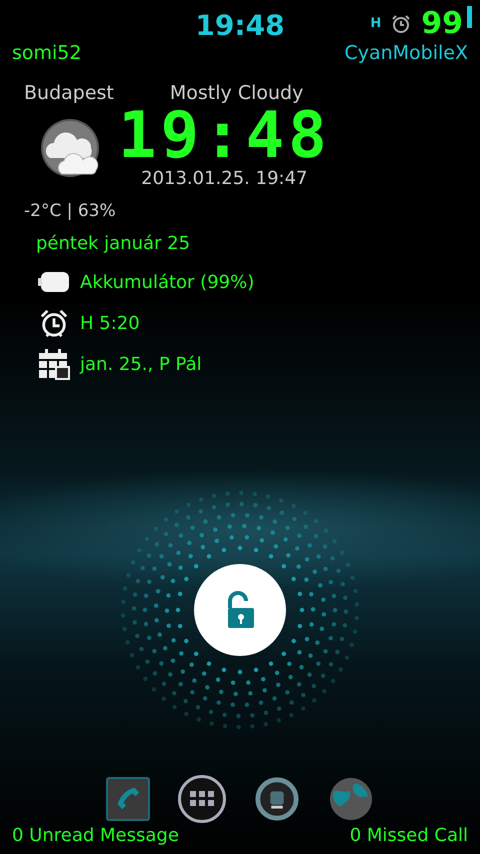 This screenshot has width=480, height=854. Describe the element at coordinates (95, 835) in the screenshot. I see `unread-messages: 0 Unread Message` at that location.